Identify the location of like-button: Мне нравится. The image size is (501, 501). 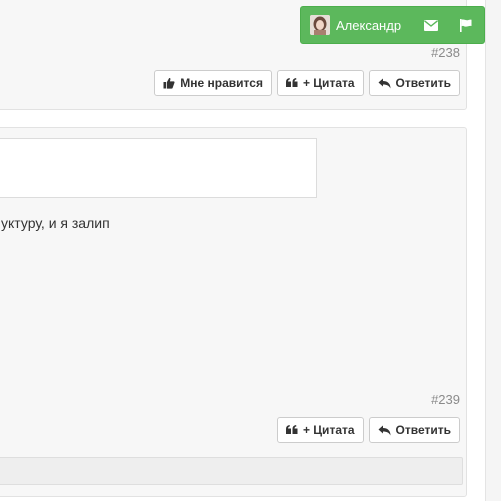
(213, 83).